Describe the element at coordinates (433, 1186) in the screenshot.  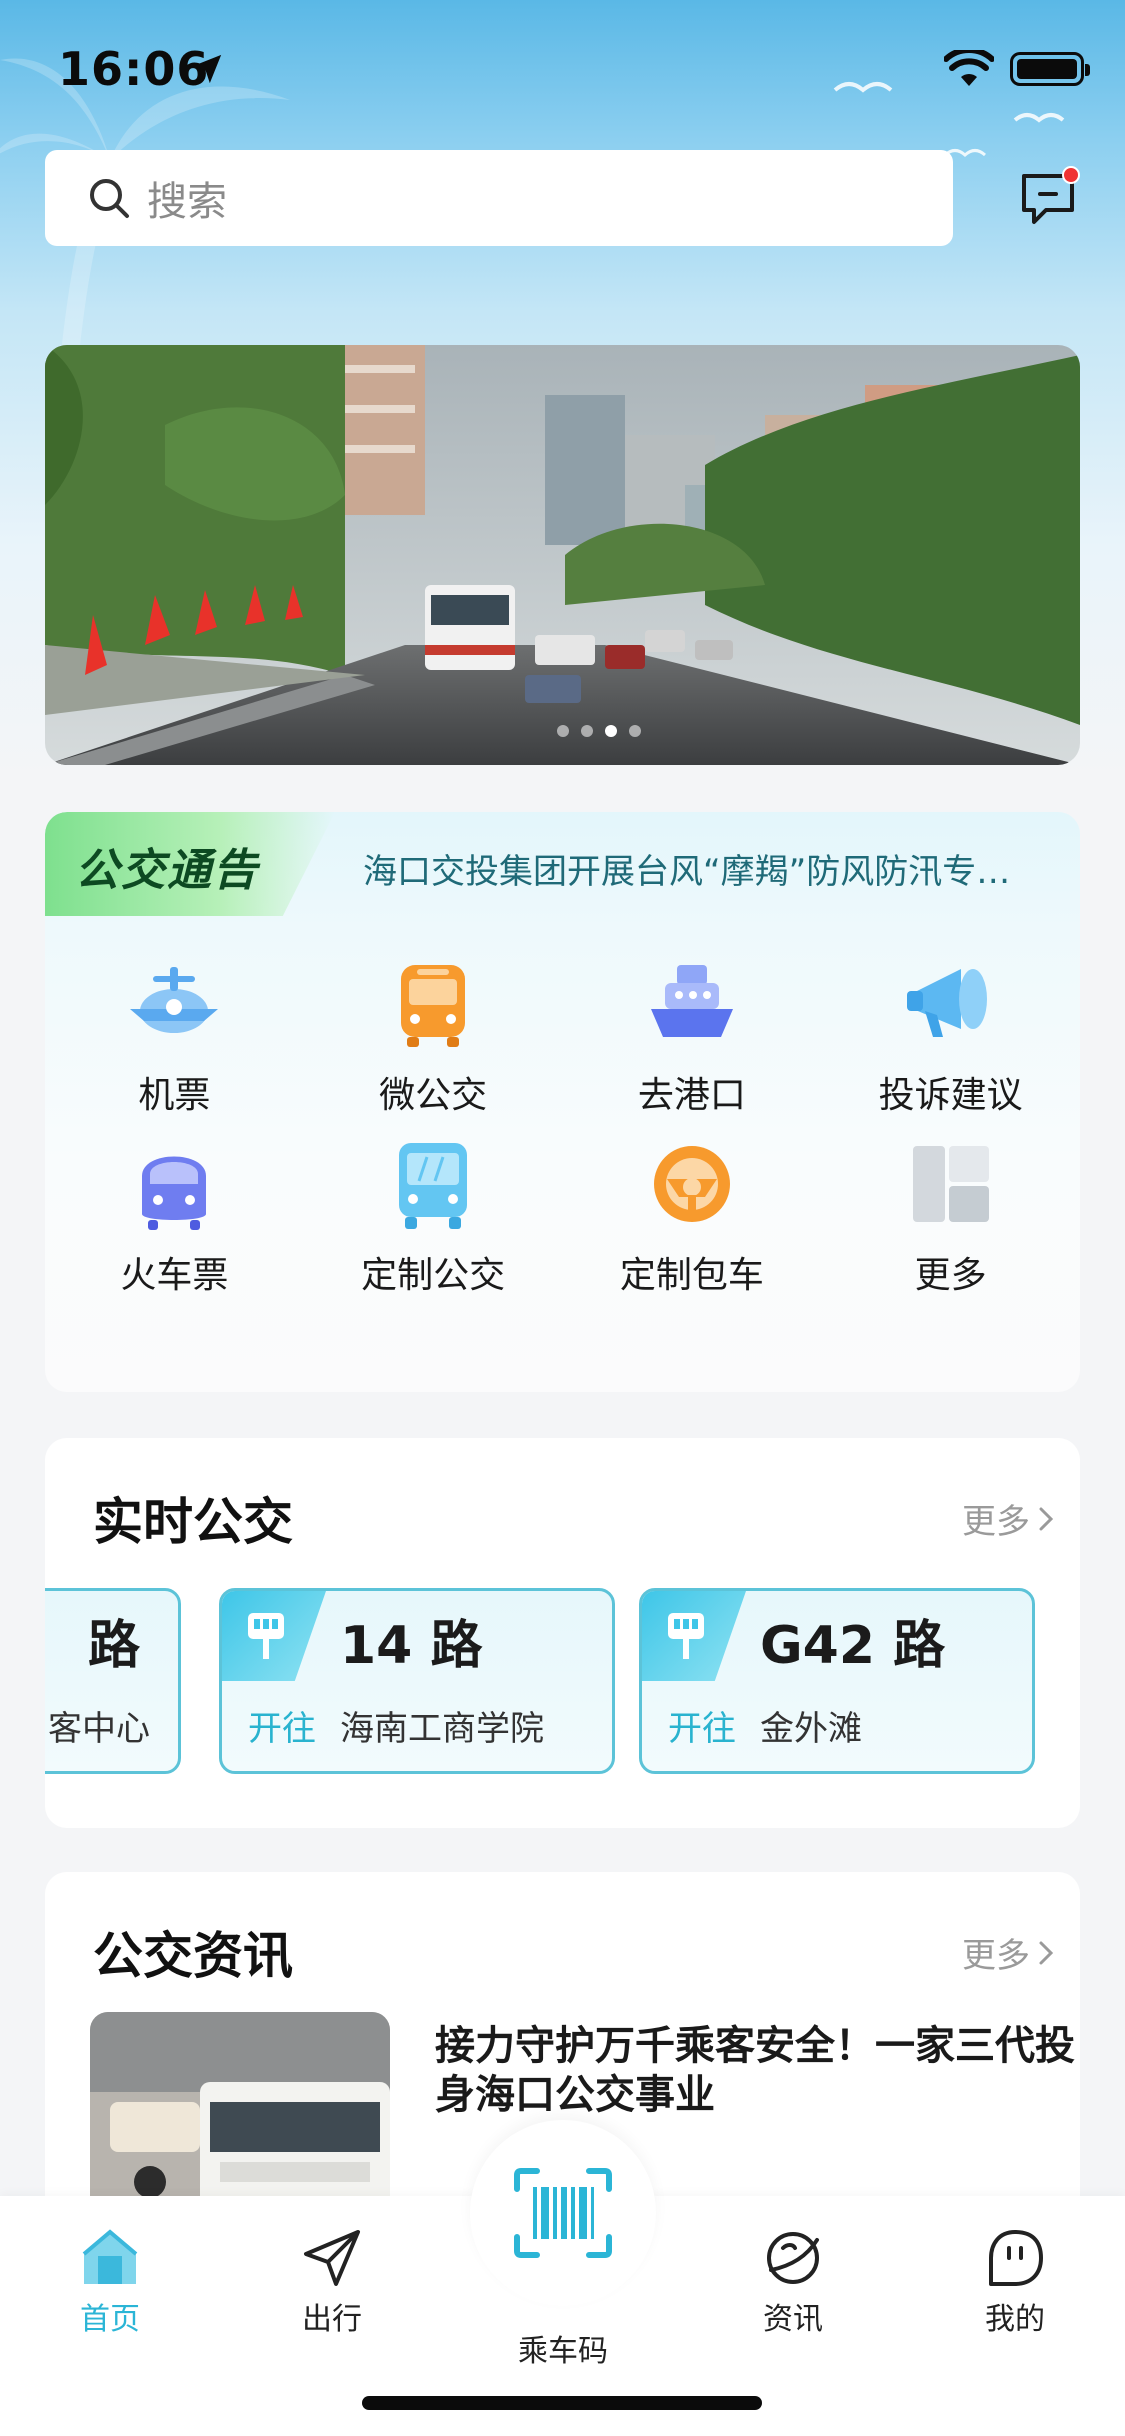
I see `custom-bus-icon` at that location.